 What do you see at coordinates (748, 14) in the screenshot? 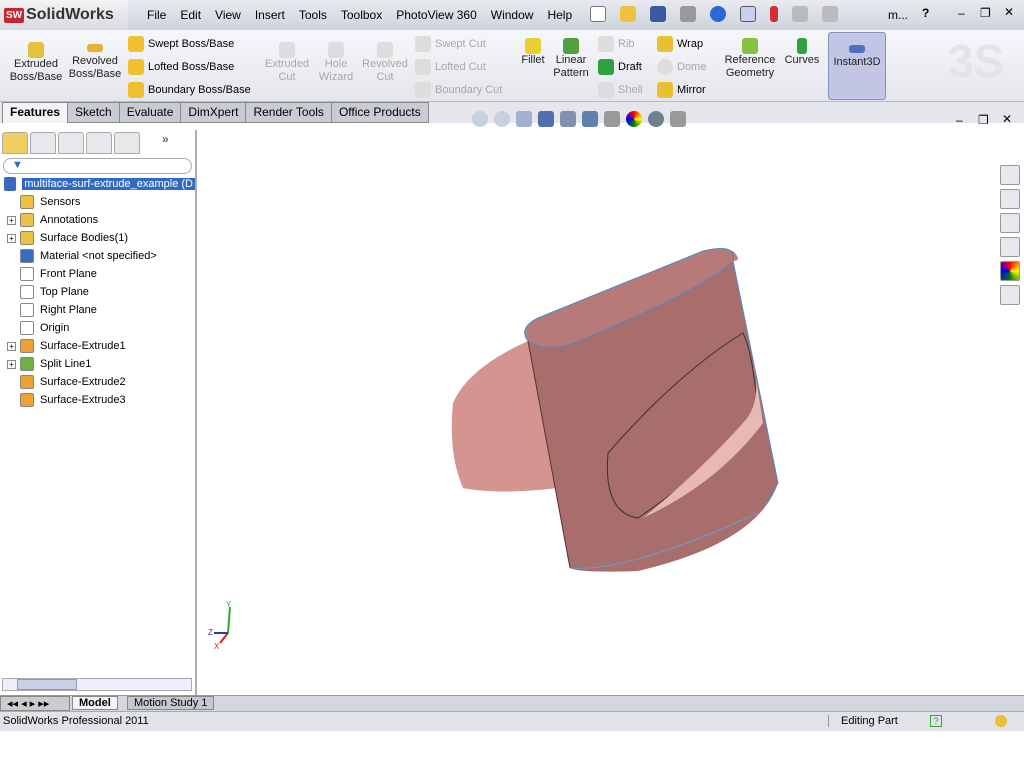
I see `select-icon` at bounding box center [748, 14].